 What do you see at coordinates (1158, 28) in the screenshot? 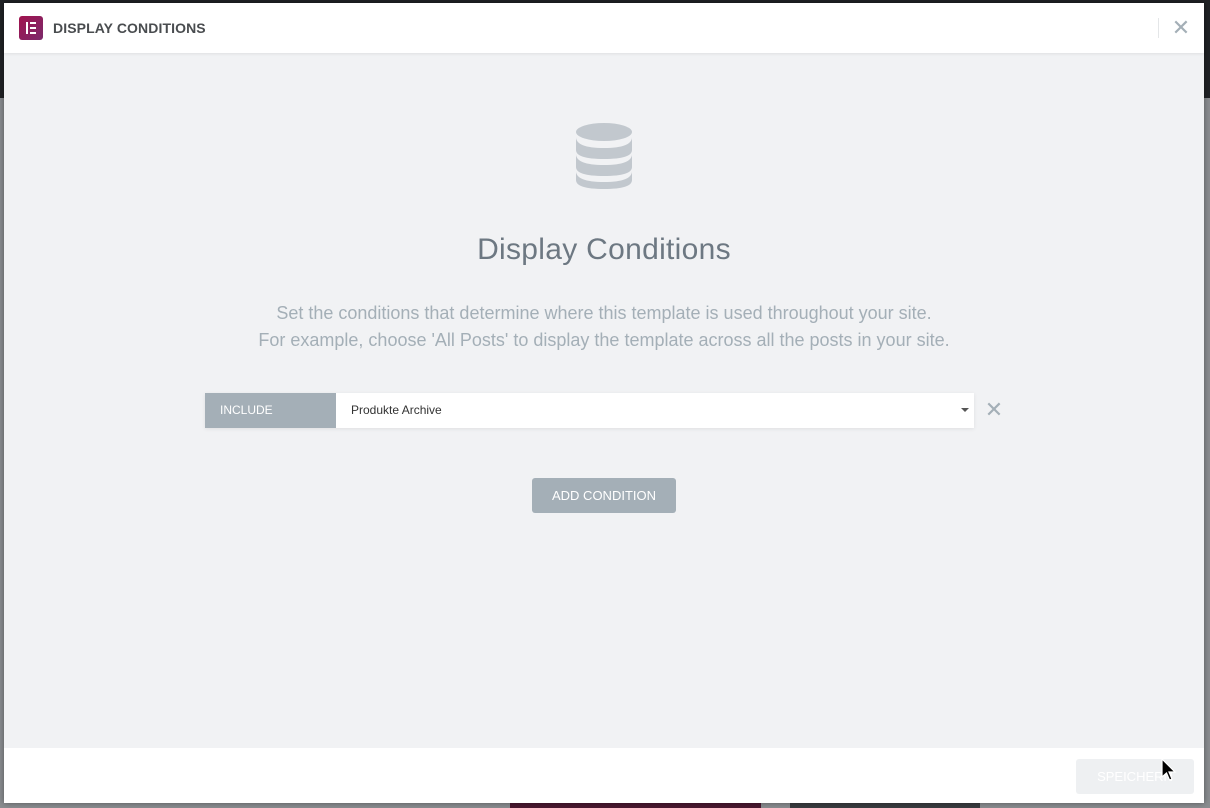
I see `header-divider` at bounding box center [1158, 28].